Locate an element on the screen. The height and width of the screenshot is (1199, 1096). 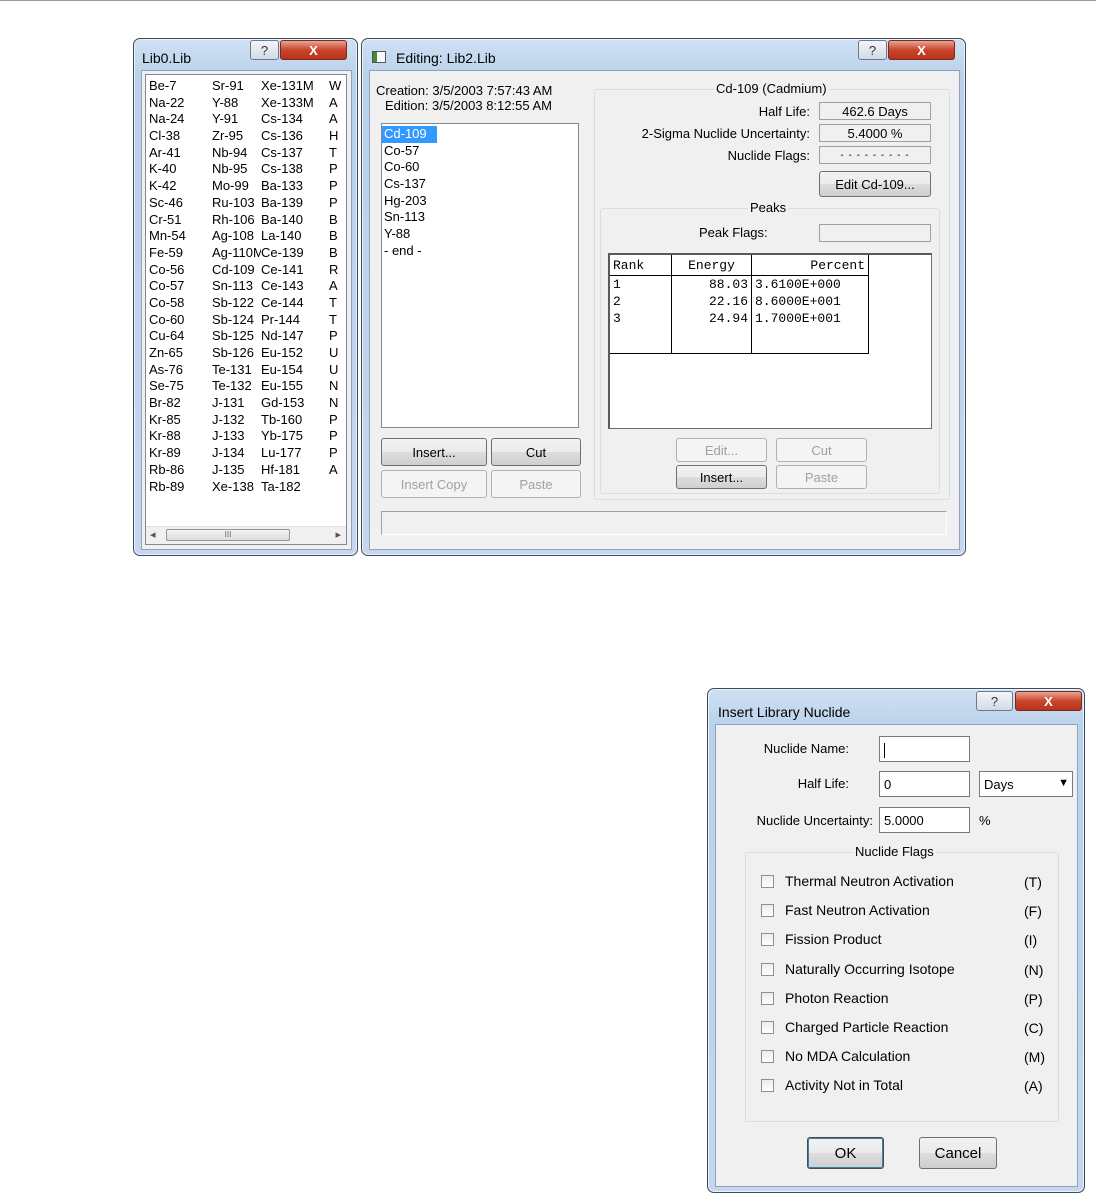
lib0-nuclide-entry: Y-88 is located at coordinates (236, 103).